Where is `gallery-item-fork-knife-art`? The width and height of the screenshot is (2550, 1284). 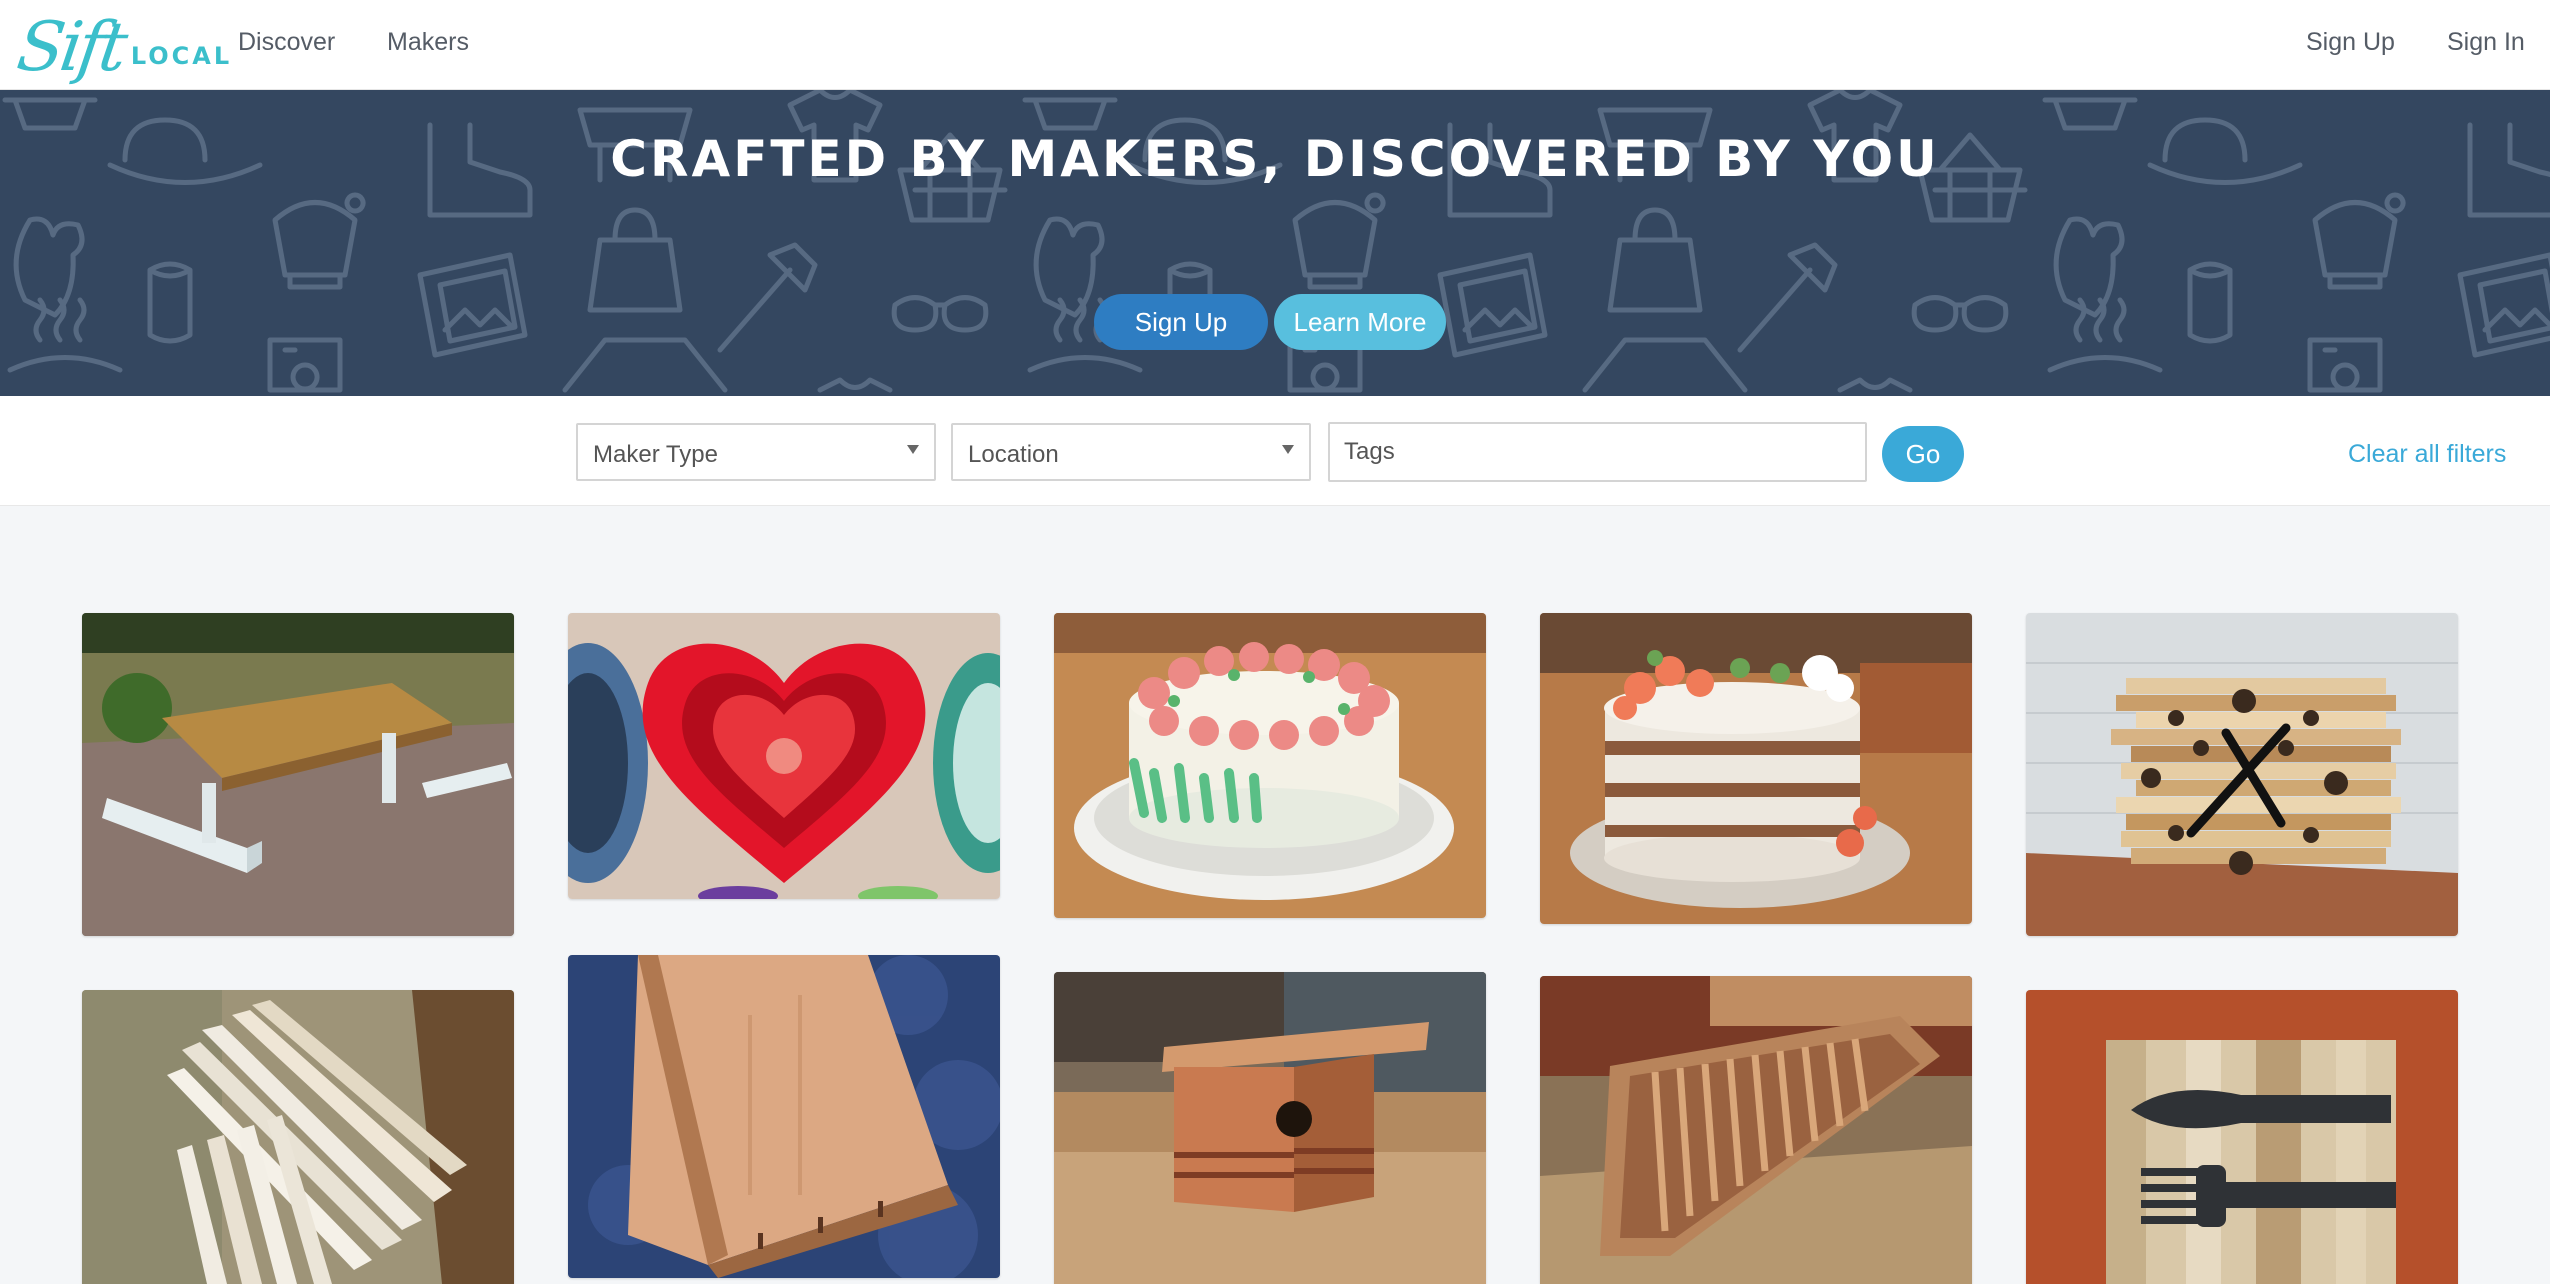
gallery-item-fork-knife-art is located at coordinates (2242, 1137).